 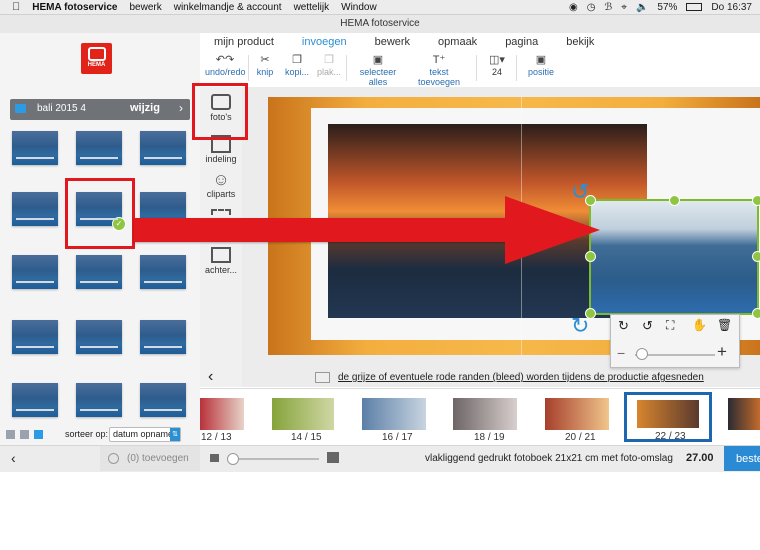 What do you see at coordinates (392, 42) in the screenshot?
I see `tab-bewerk: bewerk` at bounding box center [392, 42].